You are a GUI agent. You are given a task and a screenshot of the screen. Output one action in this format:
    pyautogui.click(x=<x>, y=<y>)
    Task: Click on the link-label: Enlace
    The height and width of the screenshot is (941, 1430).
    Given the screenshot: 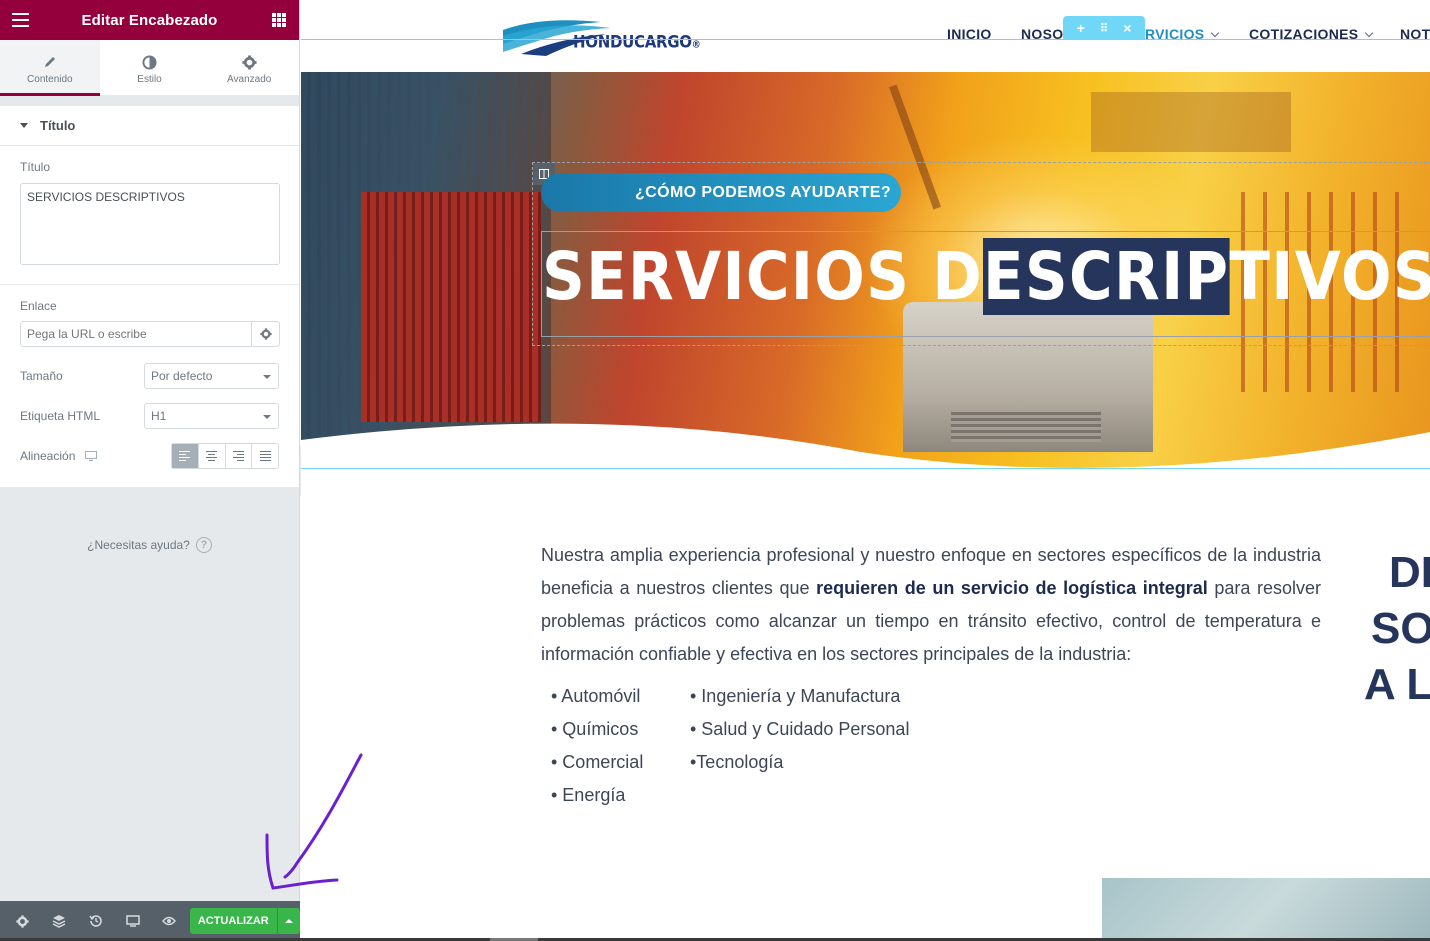 What is the action you would take?
    pyautogui.click(x=38, y=306)
    